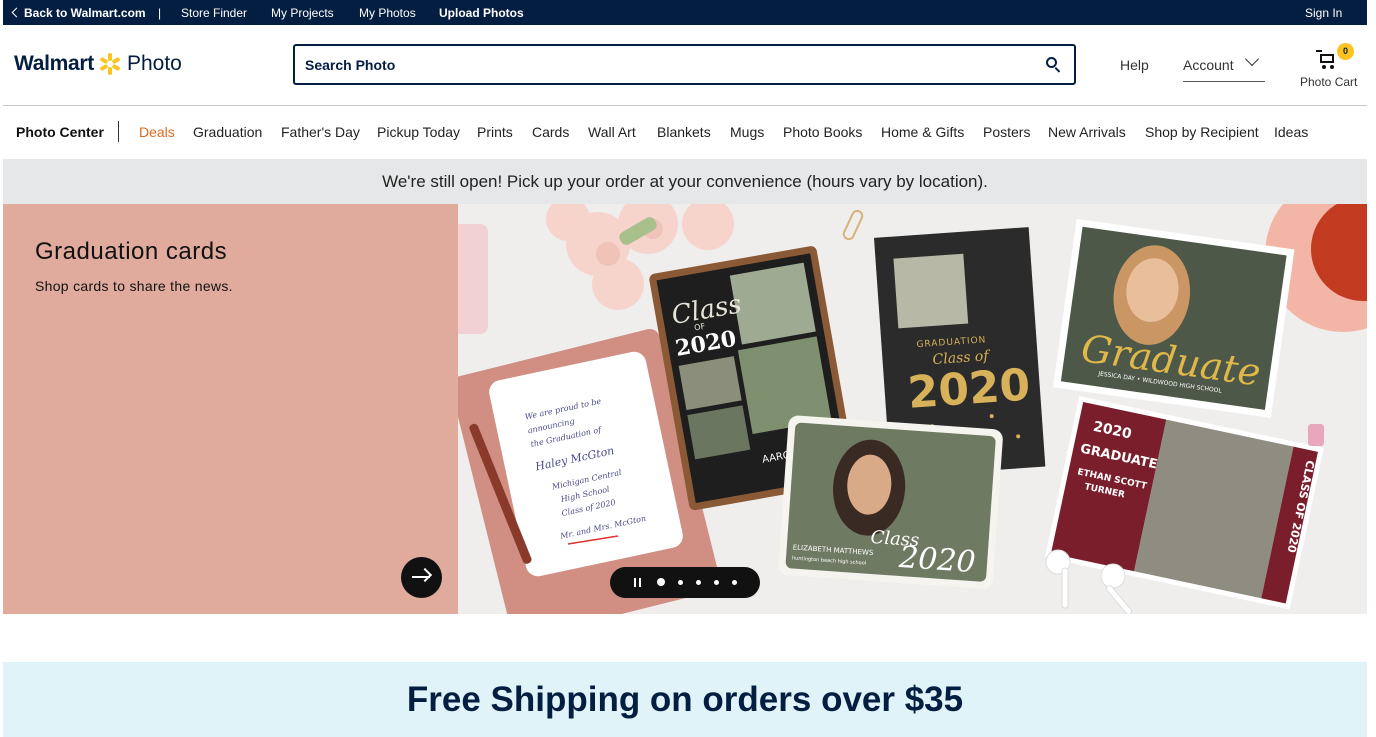 This screenshot has height=737, width=1376. What do you see at coordinates (1323, 13) in the screenshot?
I see `sign-in-link: Sign In` at bounding box center [1323, 13].